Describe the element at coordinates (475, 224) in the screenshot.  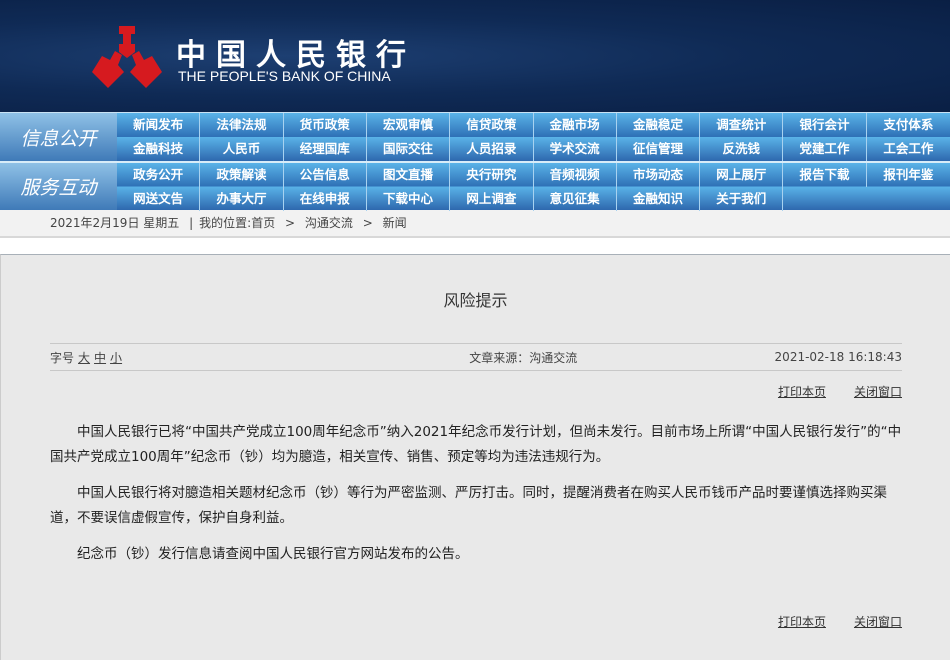
I see `breadcrumb: 2021年2月19日 星期五 | 我的位置:首页 > 沟通交流 > 新闻` at that location.